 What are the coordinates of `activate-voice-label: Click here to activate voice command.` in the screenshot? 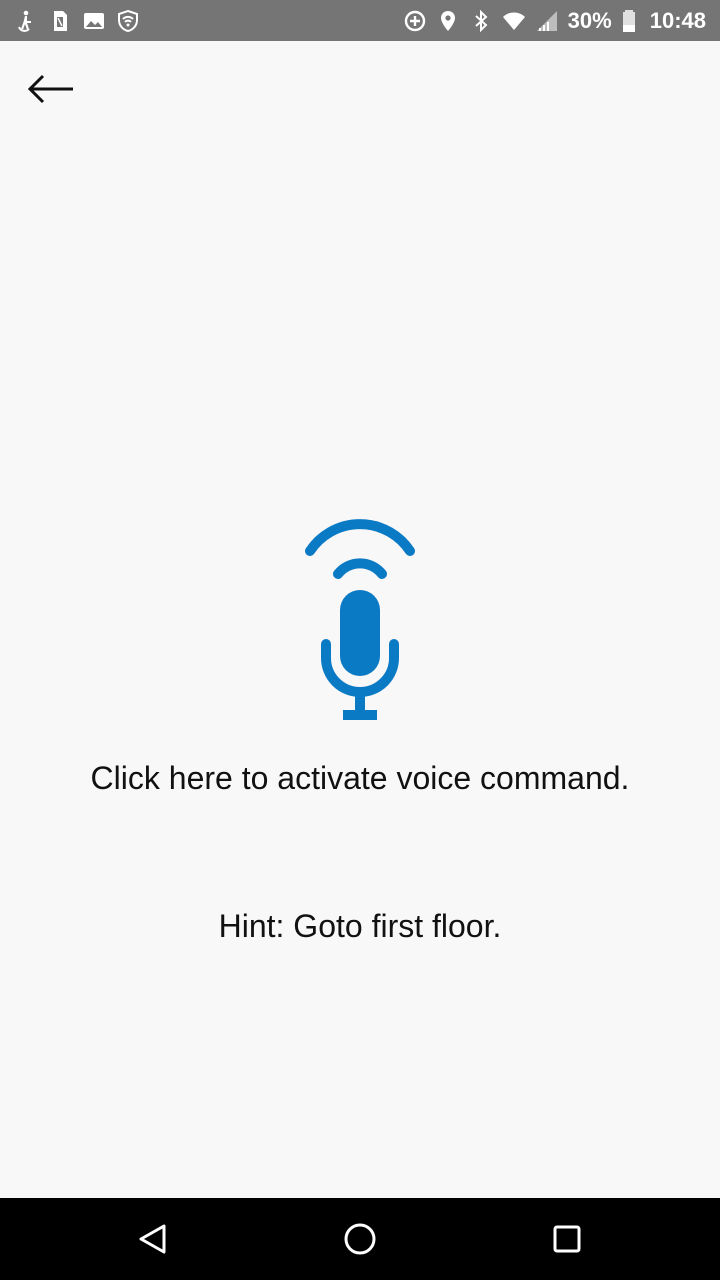 It's located at (360, 778).